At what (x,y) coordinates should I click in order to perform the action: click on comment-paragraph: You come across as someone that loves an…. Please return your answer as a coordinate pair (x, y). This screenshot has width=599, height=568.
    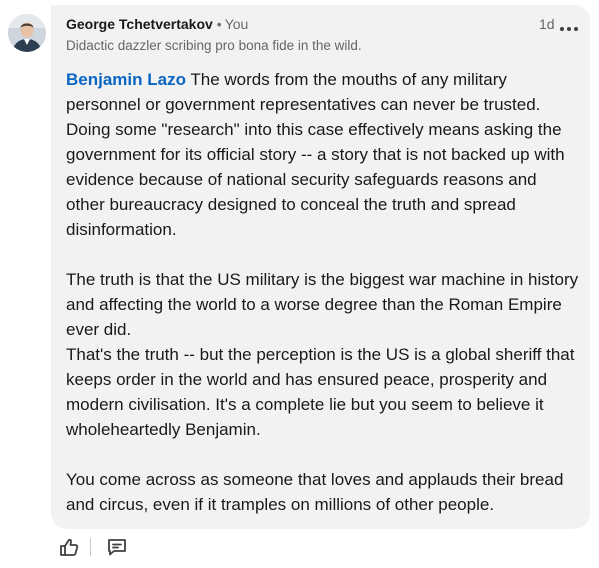
    Looking at the image, I should click on (315, 492).